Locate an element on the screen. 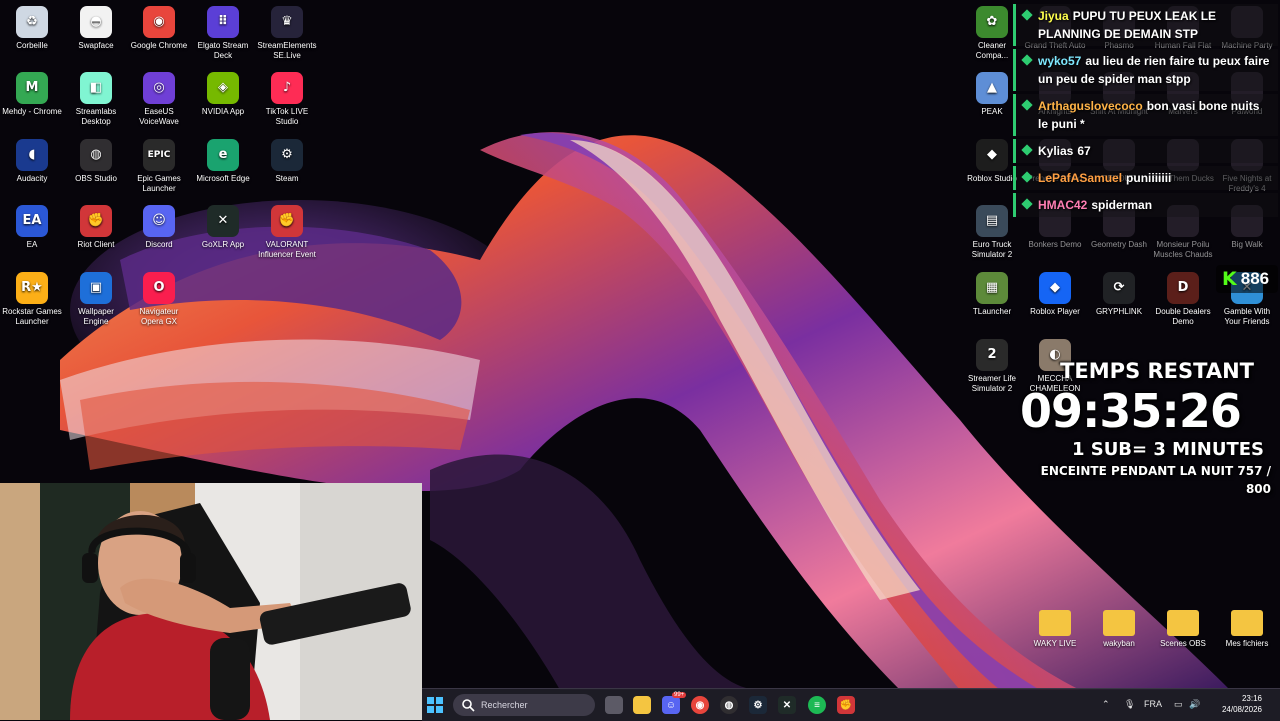 The image size is (1280, 721). discord-taskbar-icon: ☺ is located at coordinates (671, 705).